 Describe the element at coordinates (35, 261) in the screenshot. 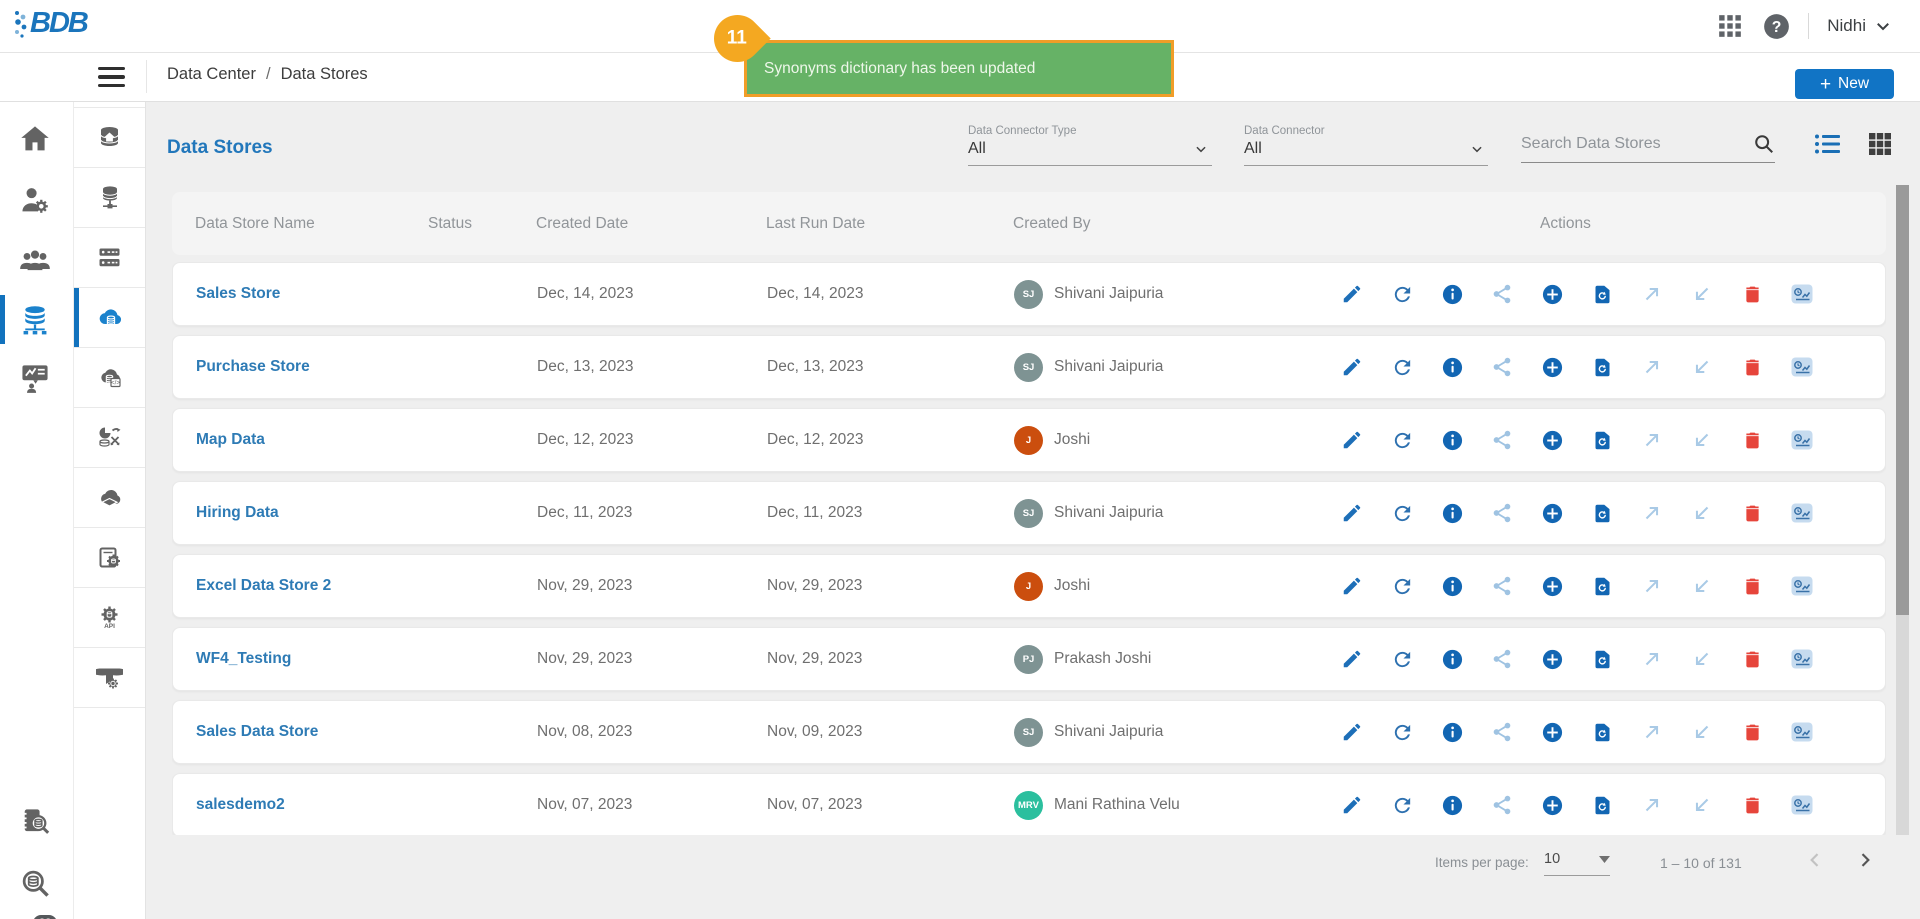

I see `user-groups-icon` at that location.